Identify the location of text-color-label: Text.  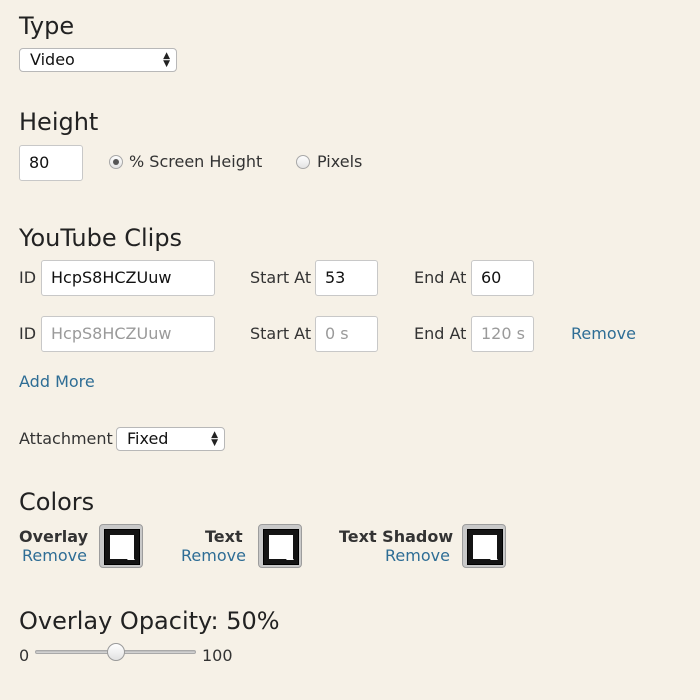
(224, 536).